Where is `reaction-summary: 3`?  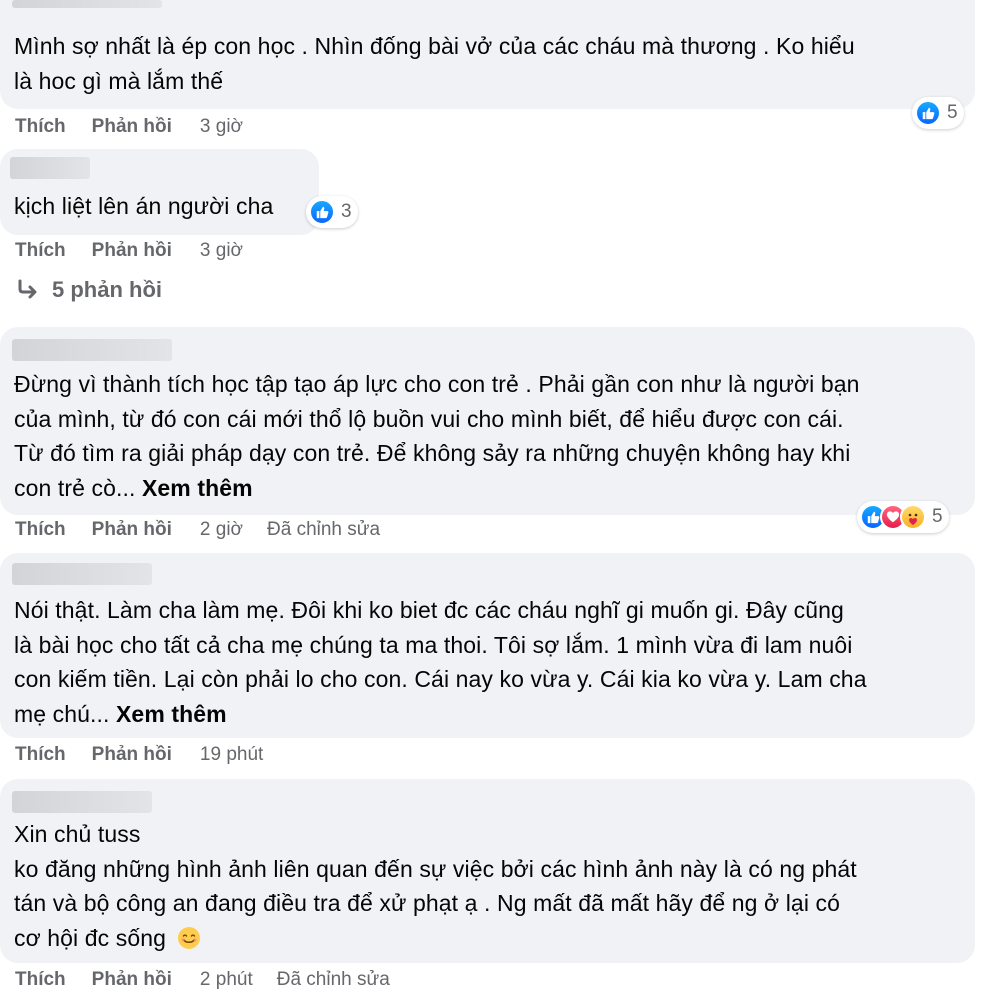 reaction-summary: 3 is located at coordinates (332, 212).